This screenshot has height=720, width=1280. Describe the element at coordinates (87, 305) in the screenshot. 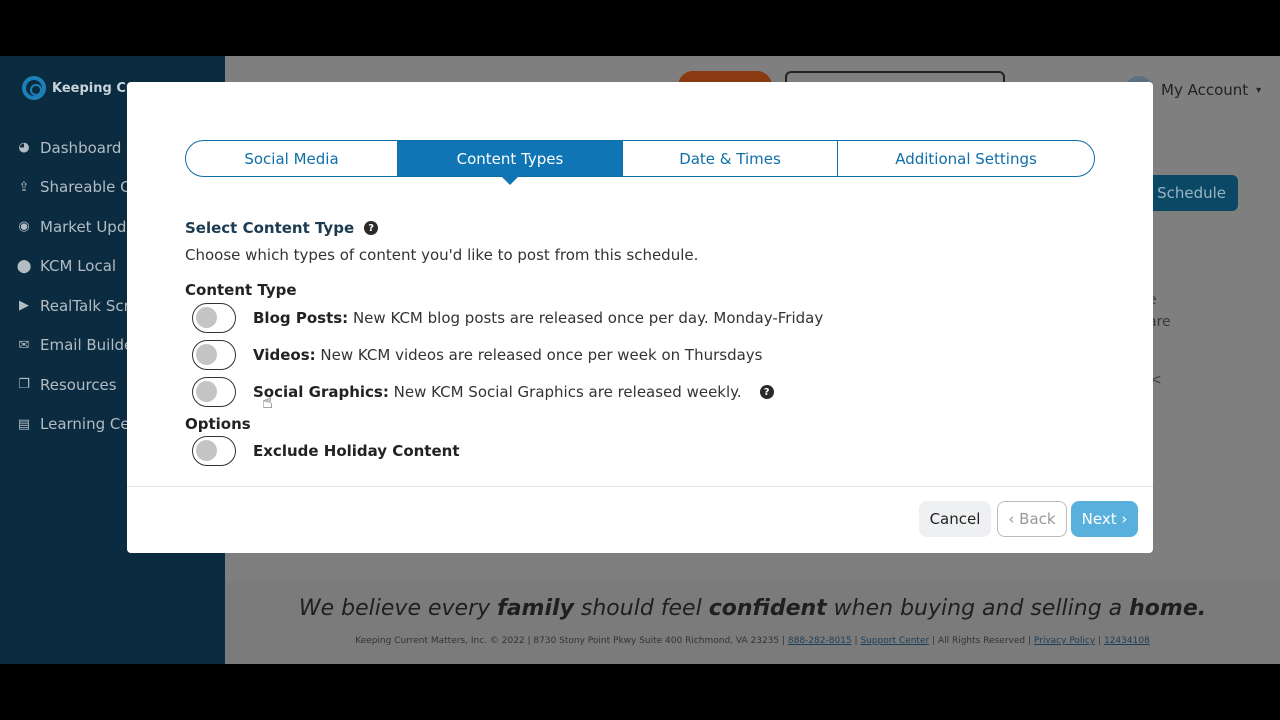

I see `sidebar-item-label: RealTalk Scri` at that location.